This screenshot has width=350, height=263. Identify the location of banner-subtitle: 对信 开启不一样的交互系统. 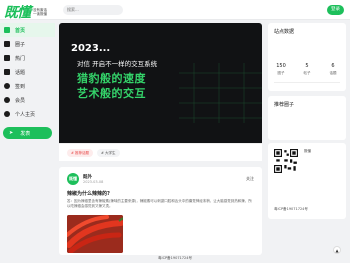
(117, 64).